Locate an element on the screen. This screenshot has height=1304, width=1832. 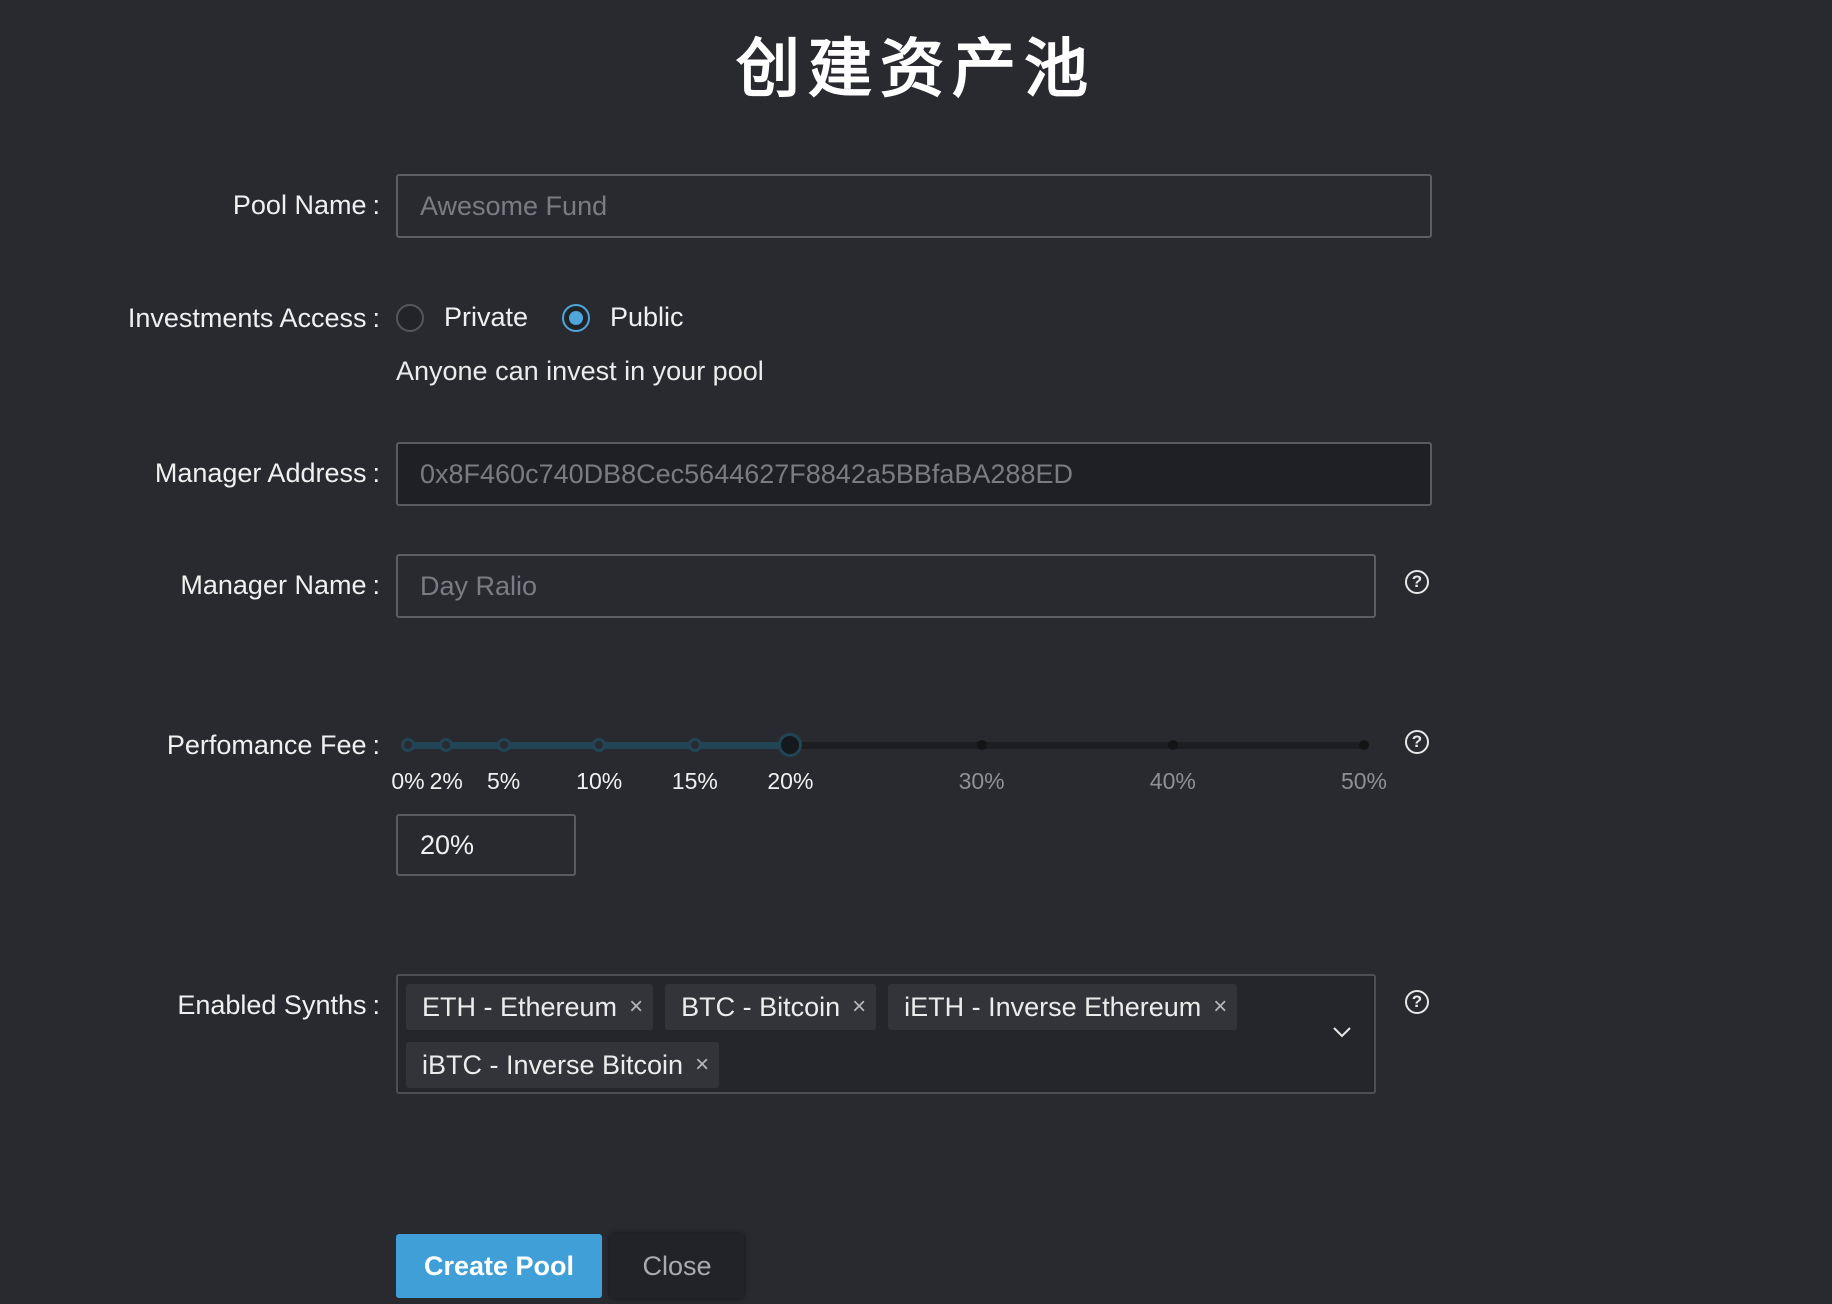
slider-mark-label: 50% is located at coordinates (1364, 781).